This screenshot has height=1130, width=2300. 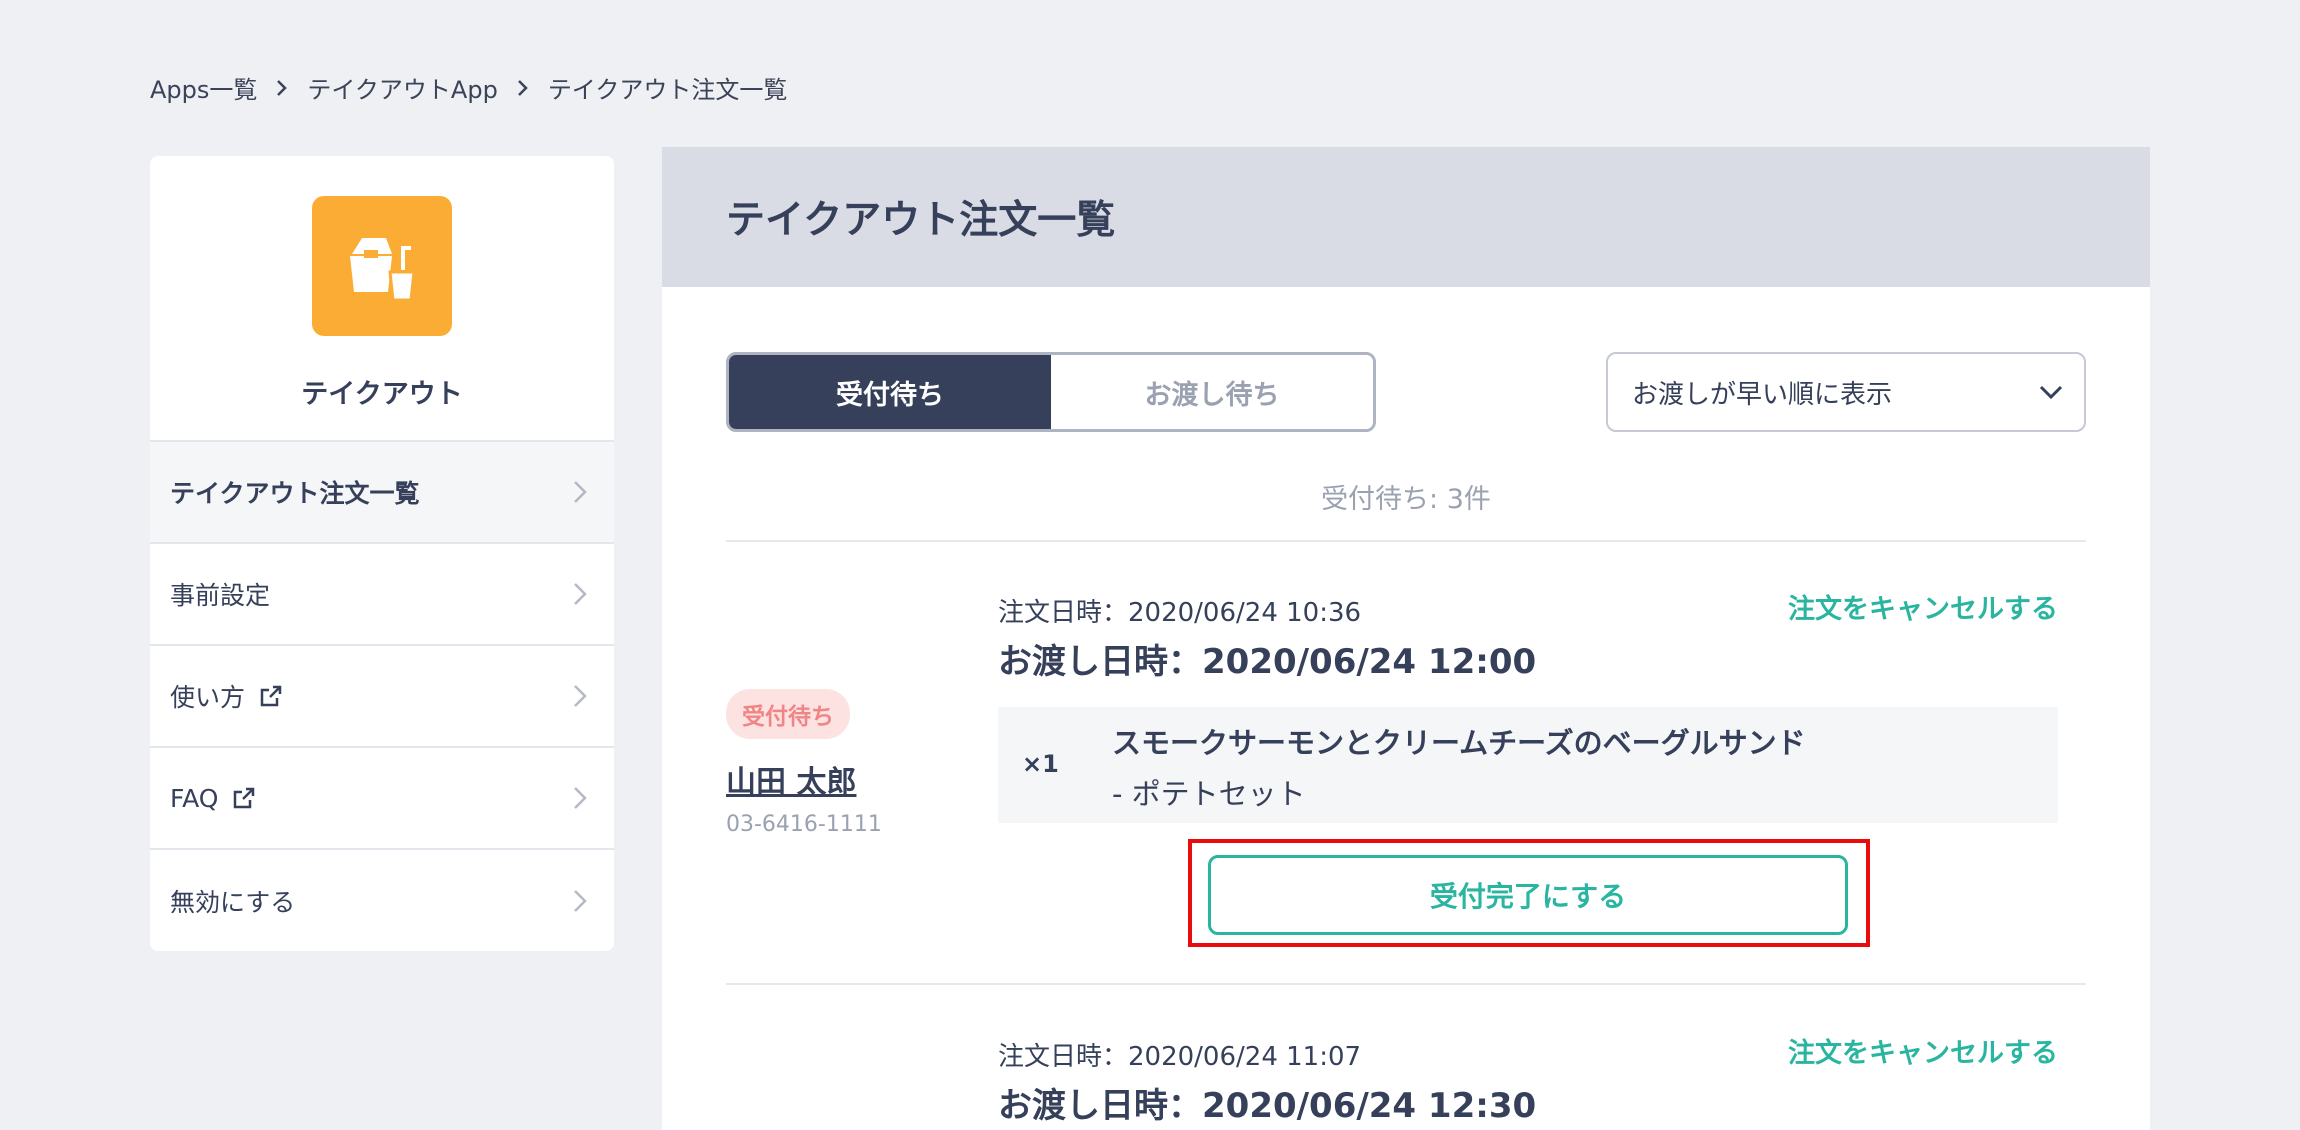 I want to click on sidebar-item-disable: 無効にする, so click(x=382, y=900).